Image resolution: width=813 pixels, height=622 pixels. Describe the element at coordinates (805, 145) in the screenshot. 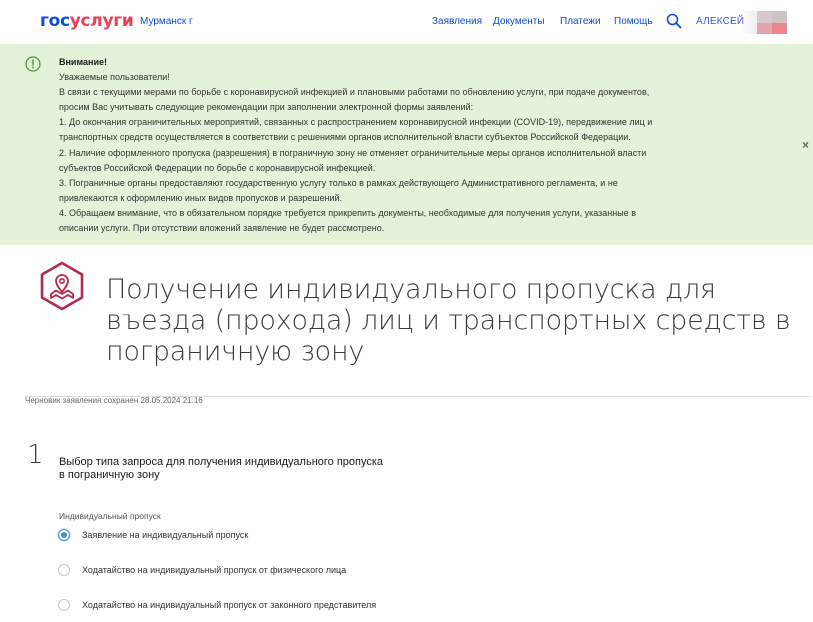

I see `close-icon: ×` at that location.